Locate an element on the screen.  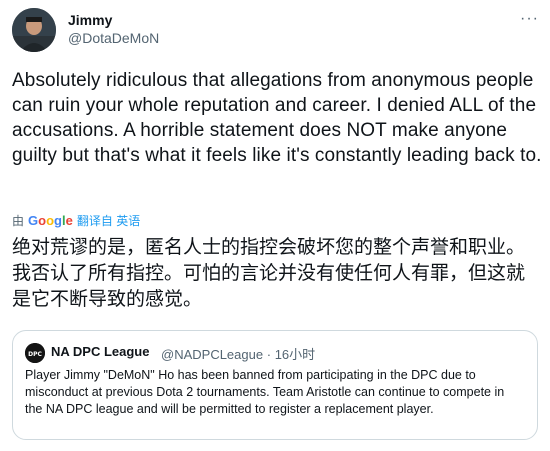
quoted-avatar-text: DPC is located at coordinates (35, 354).